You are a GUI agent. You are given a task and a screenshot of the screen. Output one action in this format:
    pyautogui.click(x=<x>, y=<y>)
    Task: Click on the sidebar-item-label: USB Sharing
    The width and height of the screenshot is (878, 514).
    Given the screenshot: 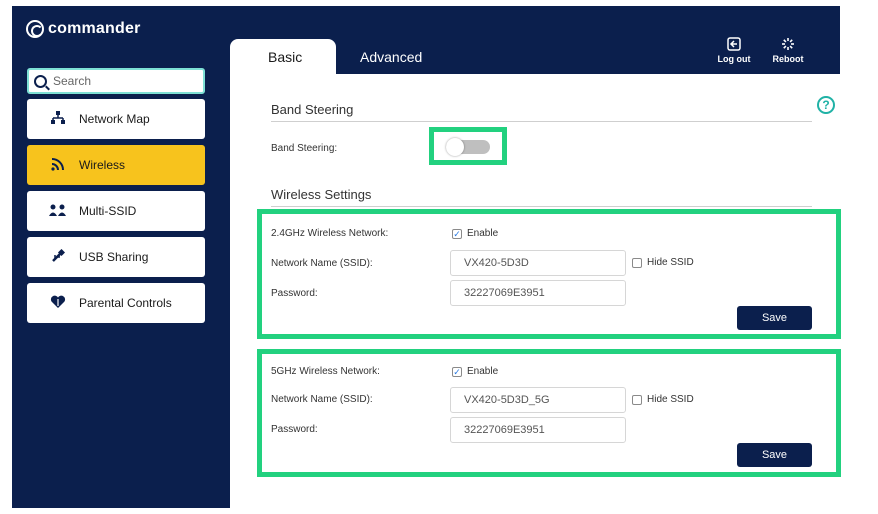 What is the action you would take?
    pyautogui.click(x=114, y=257)
    